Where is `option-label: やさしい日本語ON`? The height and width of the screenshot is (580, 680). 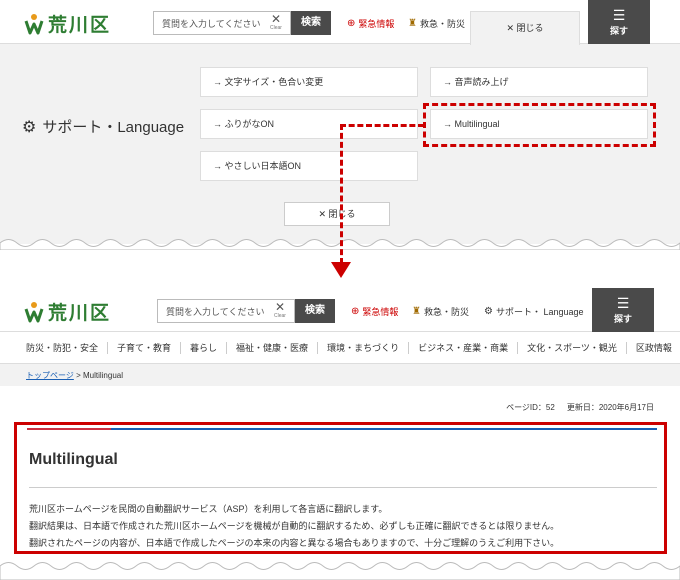 option-label: やさしい日本語ON is located at coordinates (263, 166).